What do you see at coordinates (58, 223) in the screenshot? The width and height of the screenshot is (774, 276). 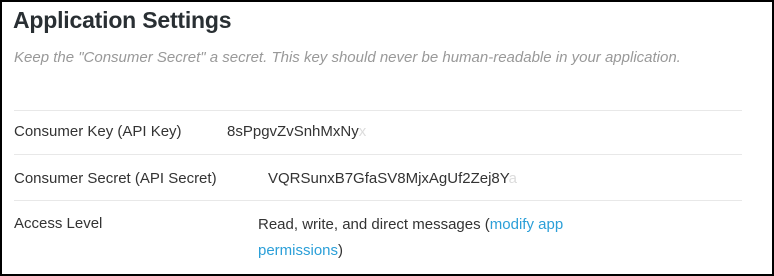 I see `access-level-label: Access Level` at bounding box center [58, 223].